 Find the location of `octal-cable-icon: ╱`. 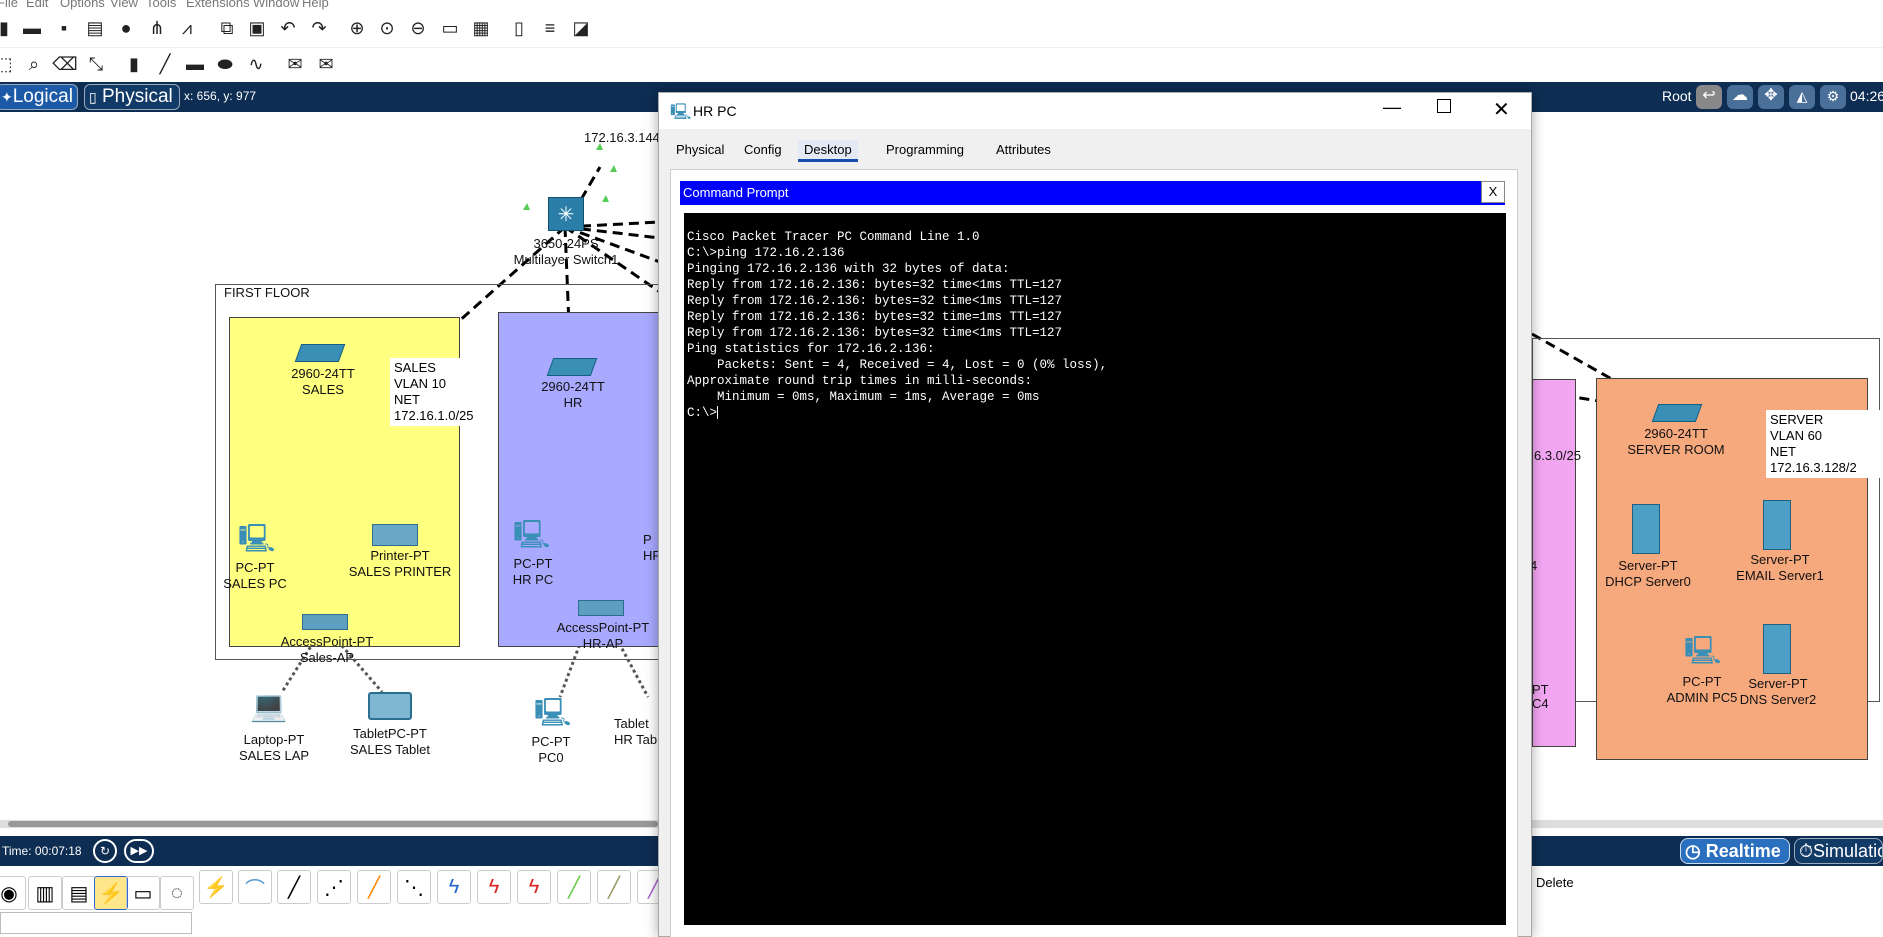

octal-cable-icon: ╱ is located at coordinates (574, 887).